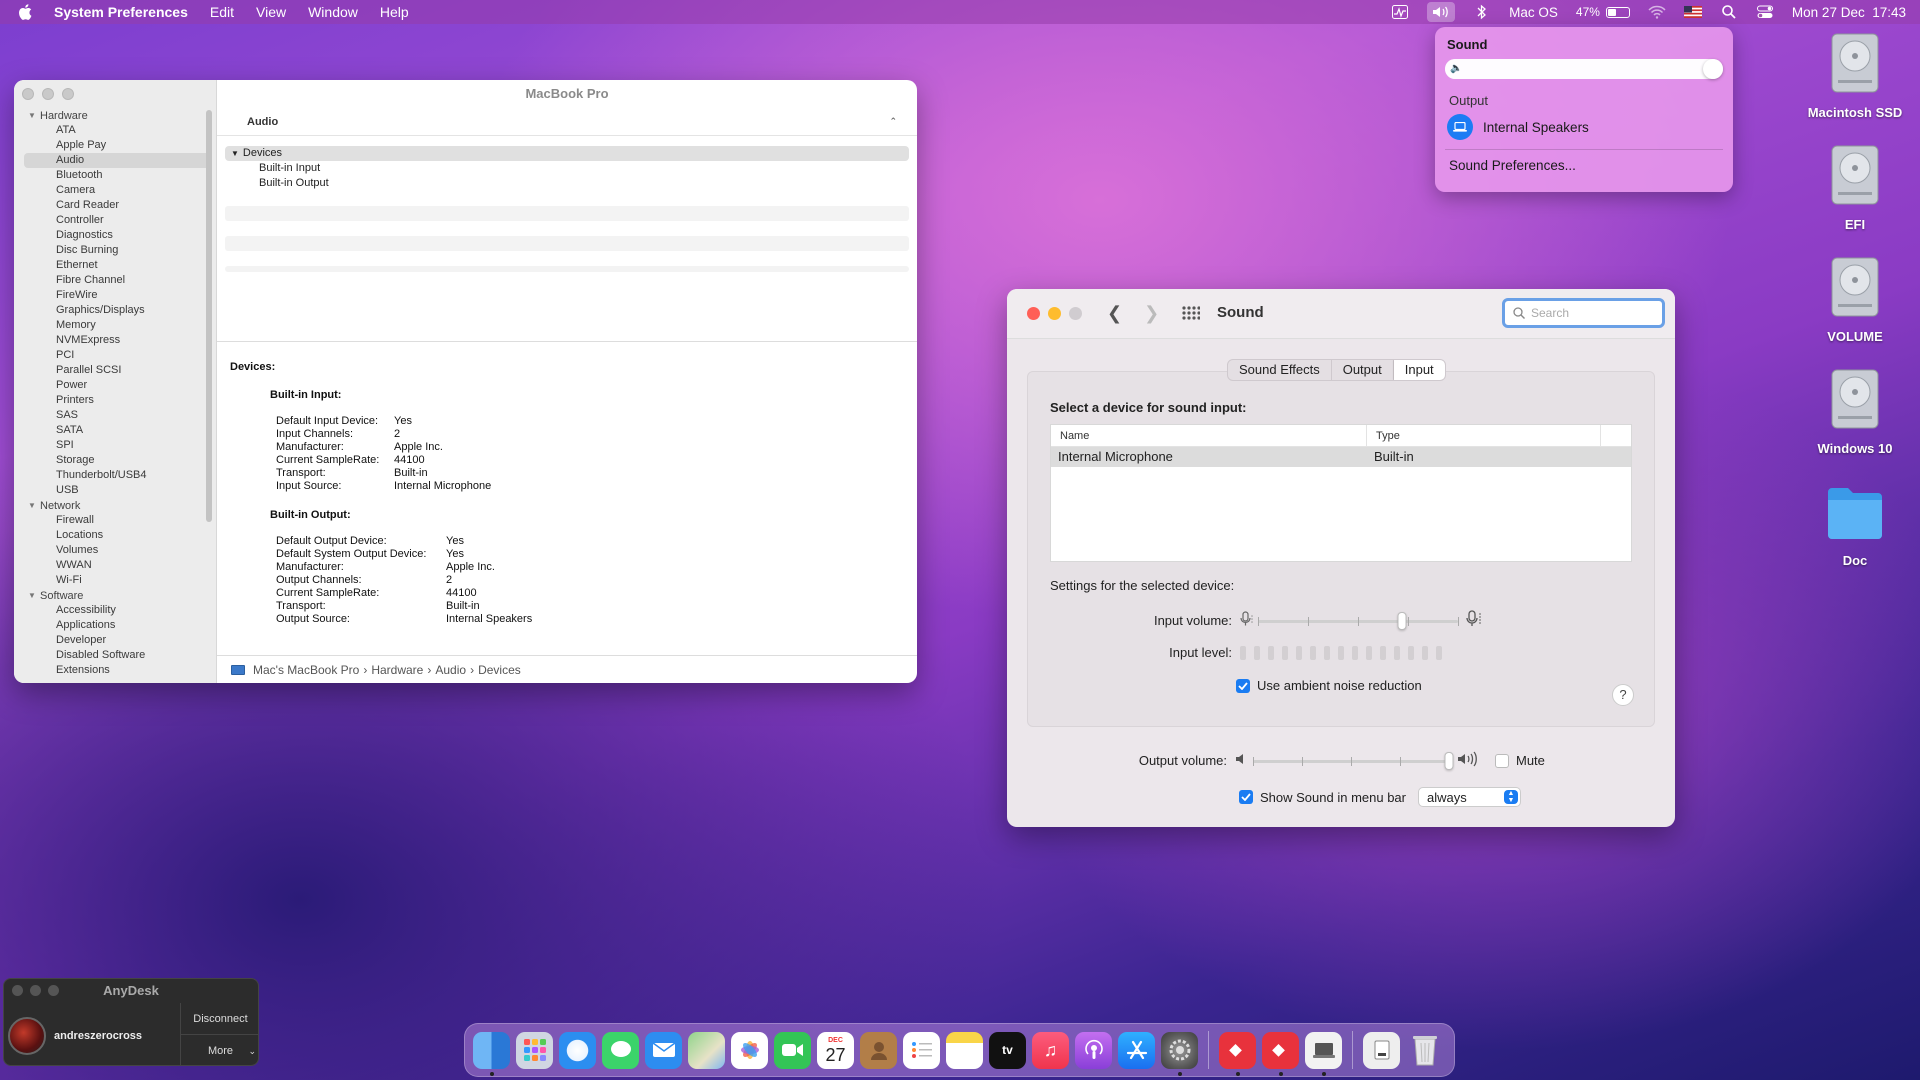 This screenshot has width=1920, height=1080. What do you see at coordinates (835, 1050) in the screenshot?
I see `calendar-icon: DEC 27` at bounding box center [835, 1050].